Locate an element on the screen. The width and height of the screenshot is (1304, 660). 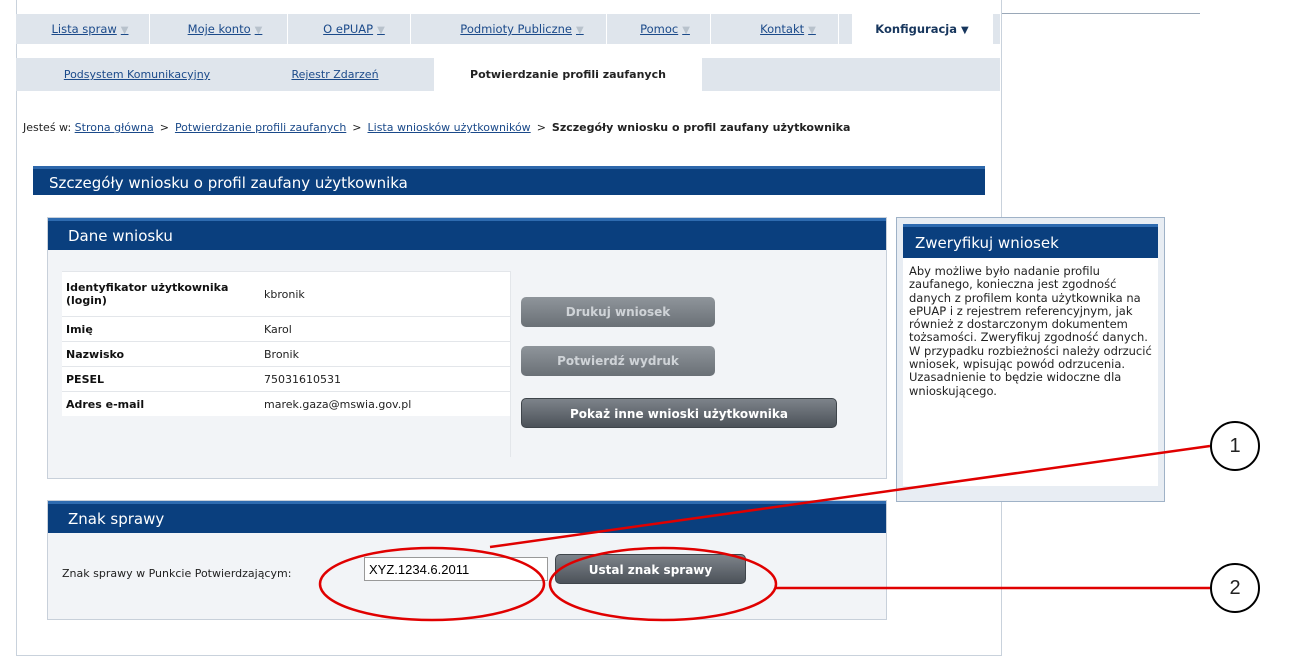
callout-badge-1: 1 is located at coordinates (1235, 446).